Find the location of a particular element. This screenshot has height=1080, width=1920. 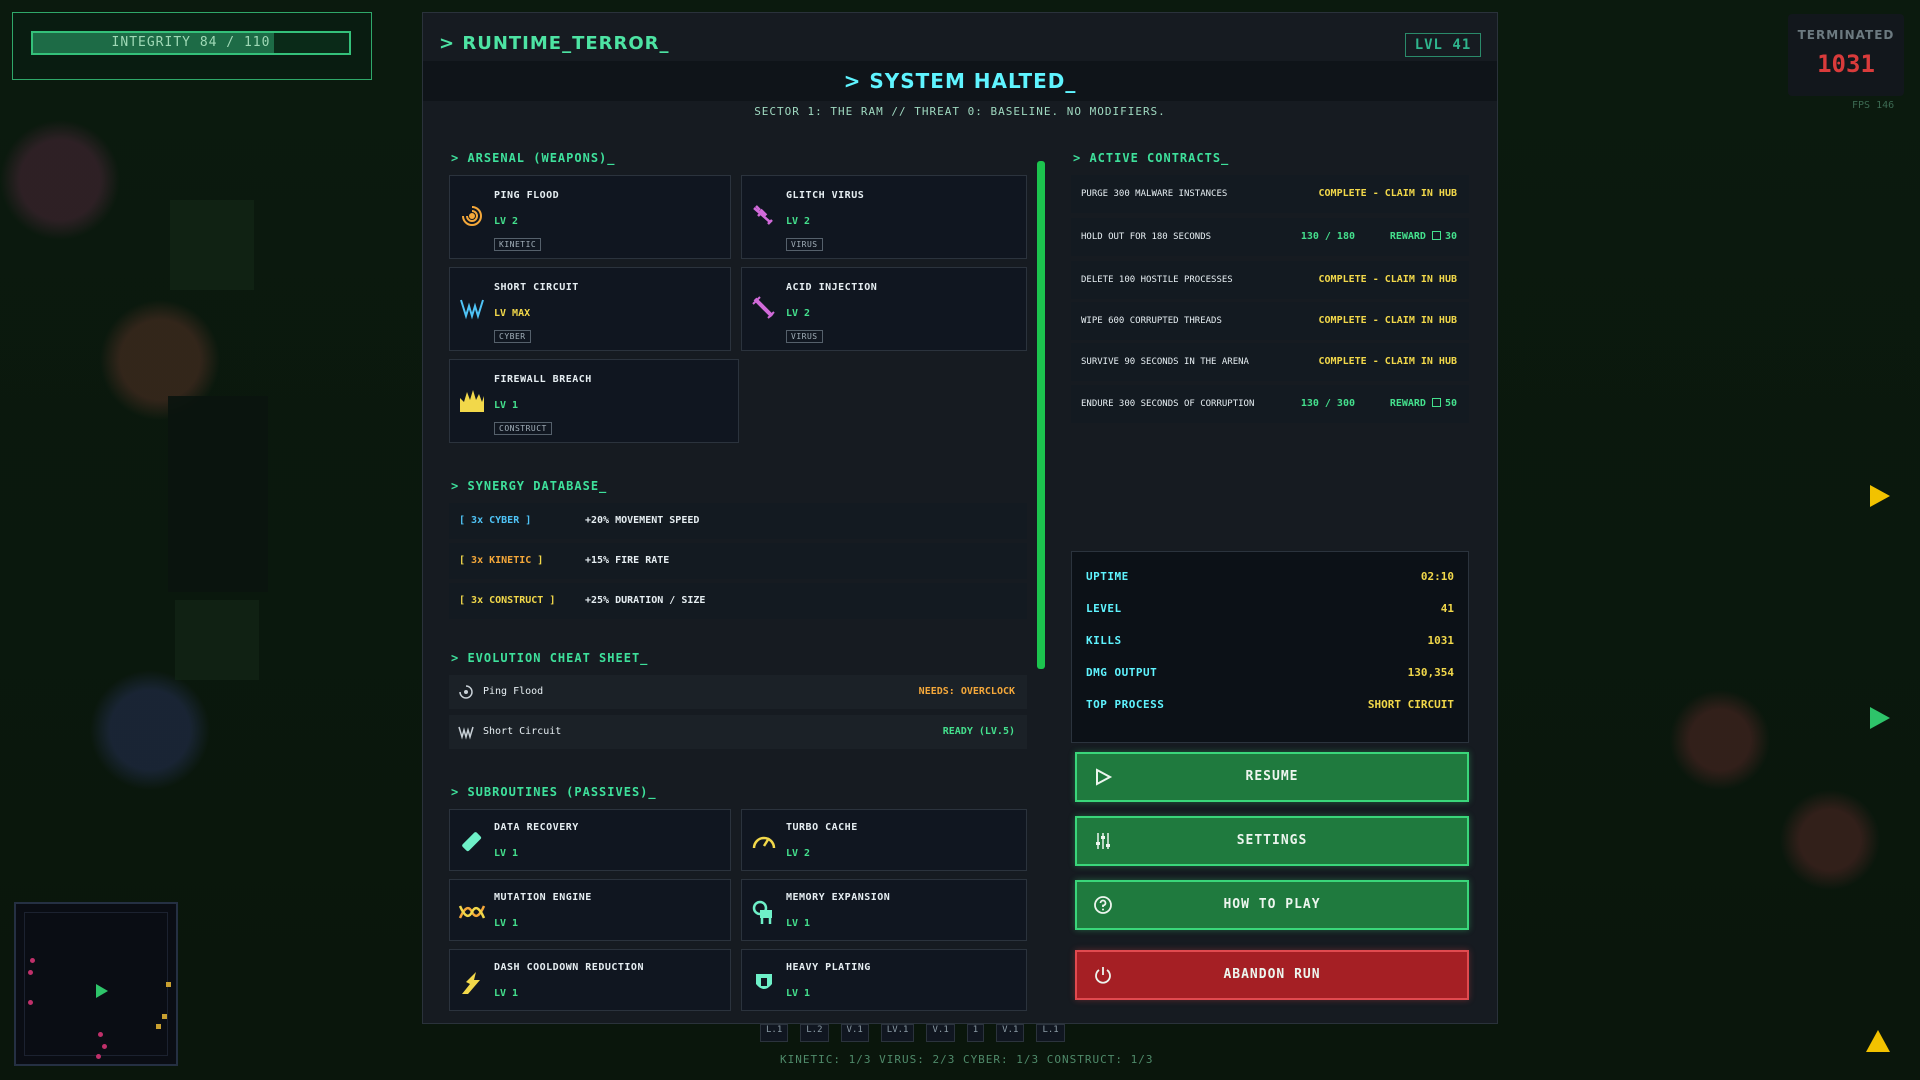

weapon-card: GLITCH VIRUS LV 2 VIRUS is located at coordinates (884, 217).